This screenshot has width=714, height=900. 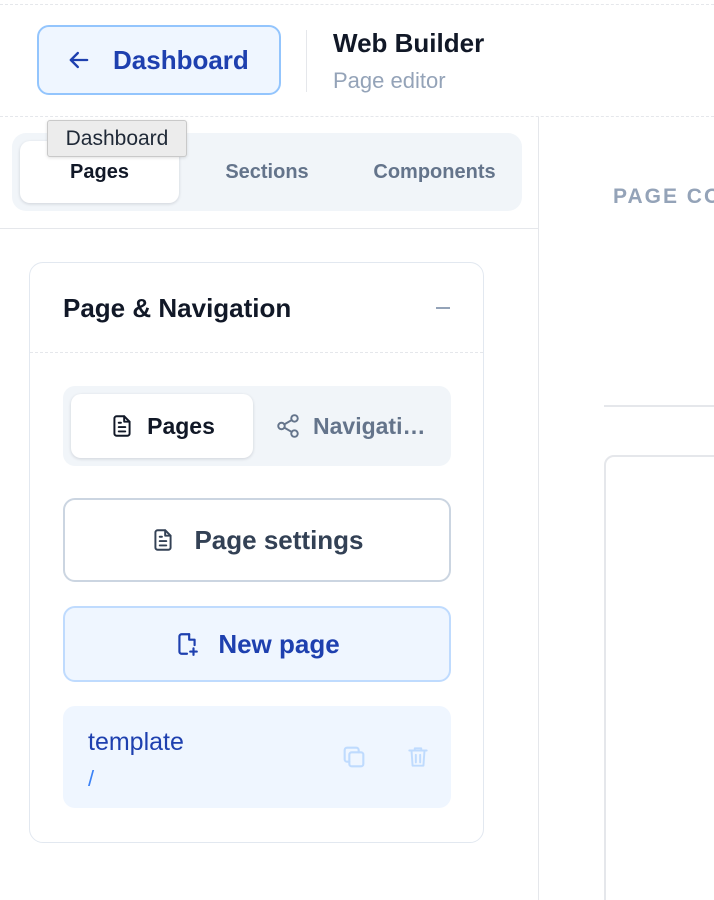 I want to click on canvas-divider, so click(x=659, y=406).